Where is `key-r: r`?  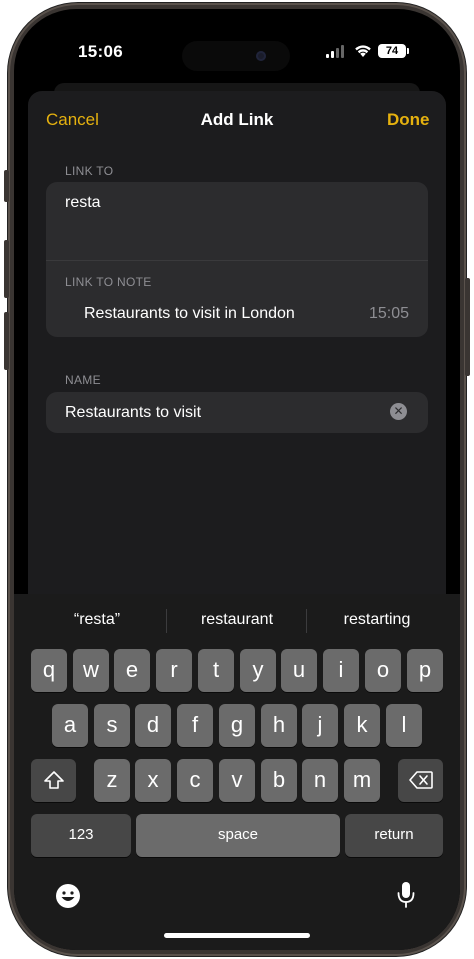
key-r: r is located at coordinates (174, 670).